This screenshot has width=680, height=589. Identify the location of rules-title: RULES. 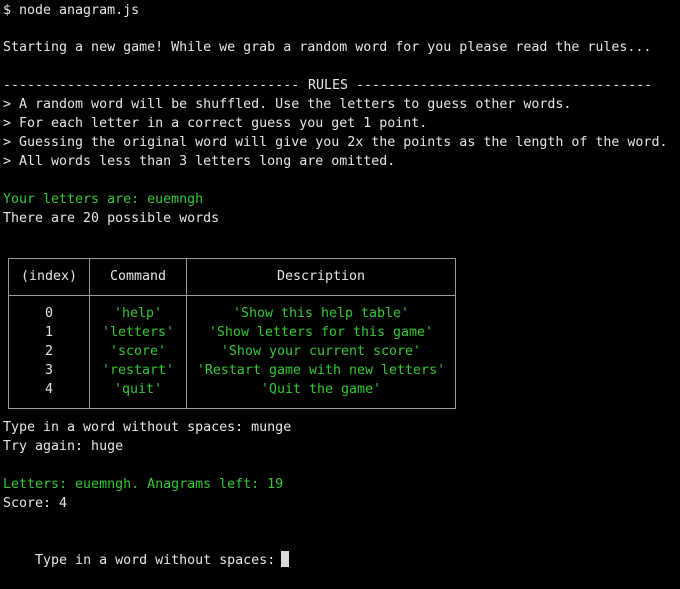
(328, 85).